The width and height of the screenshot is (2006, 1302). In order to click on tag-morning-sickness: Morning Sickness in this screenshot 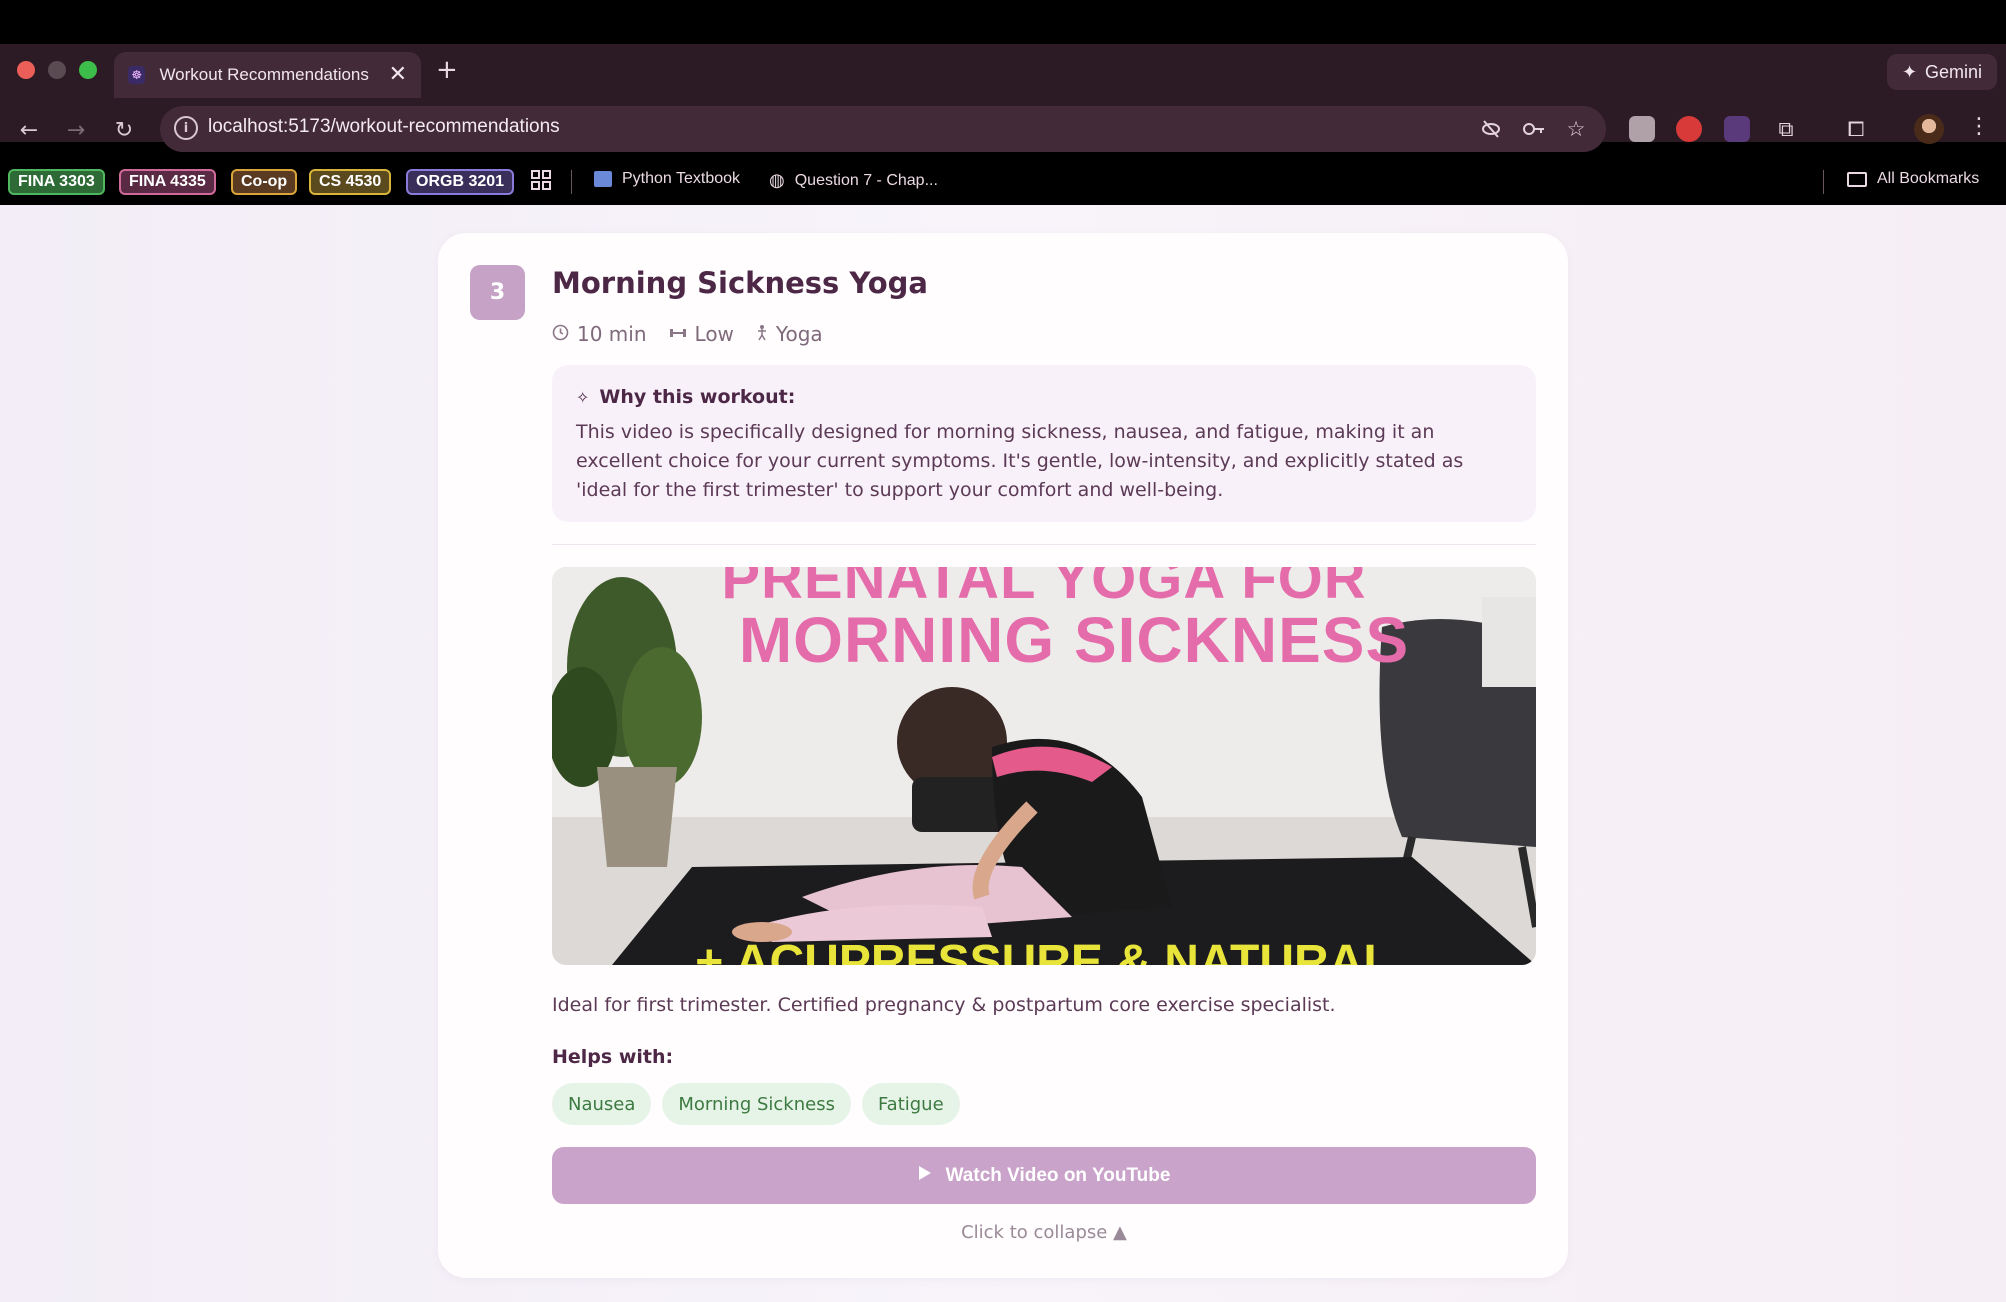, I will do `click(756, 1104)`.